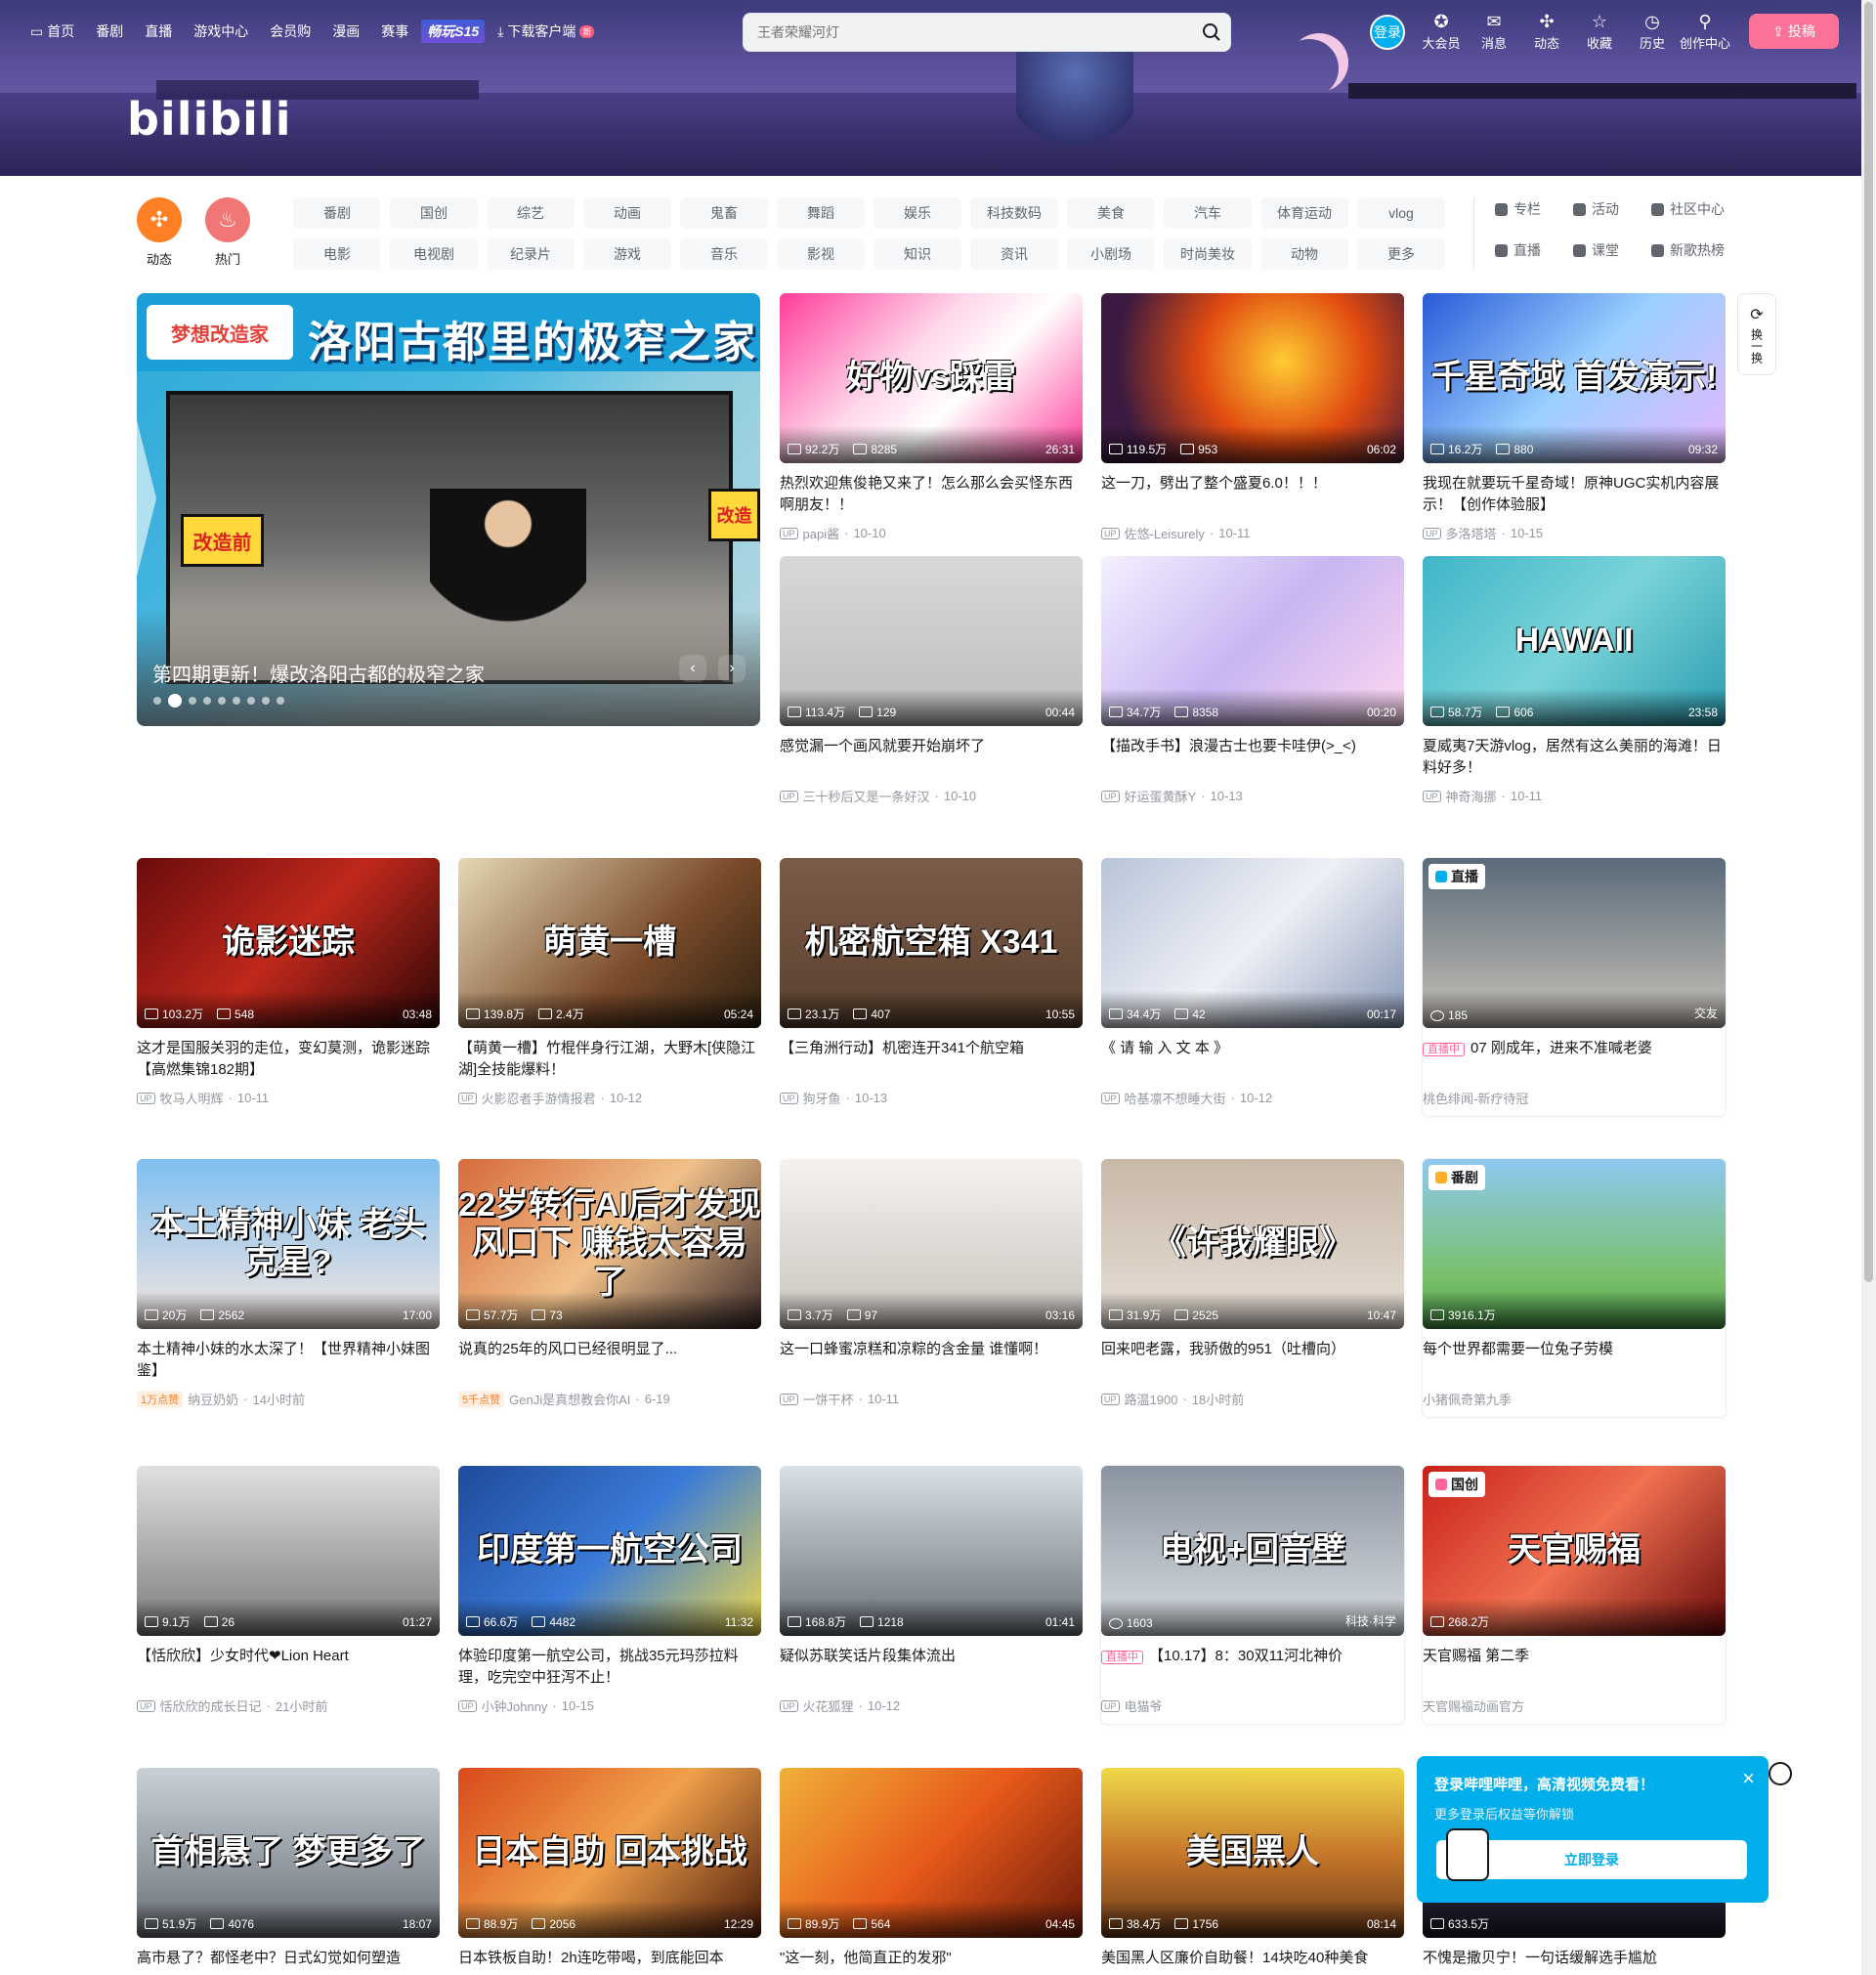 The height and width of the screenshot is (1975, 1876). Describe the element at coordinates (1780, 1774) in the screenshot. I see `float-help-icon` at that location.